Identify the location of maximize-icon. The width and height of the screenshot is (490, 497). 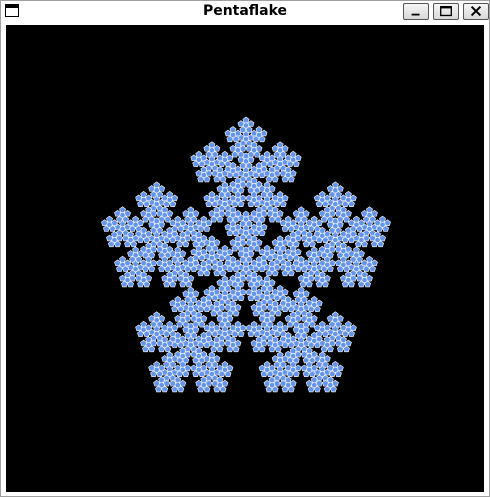
(446, 11).